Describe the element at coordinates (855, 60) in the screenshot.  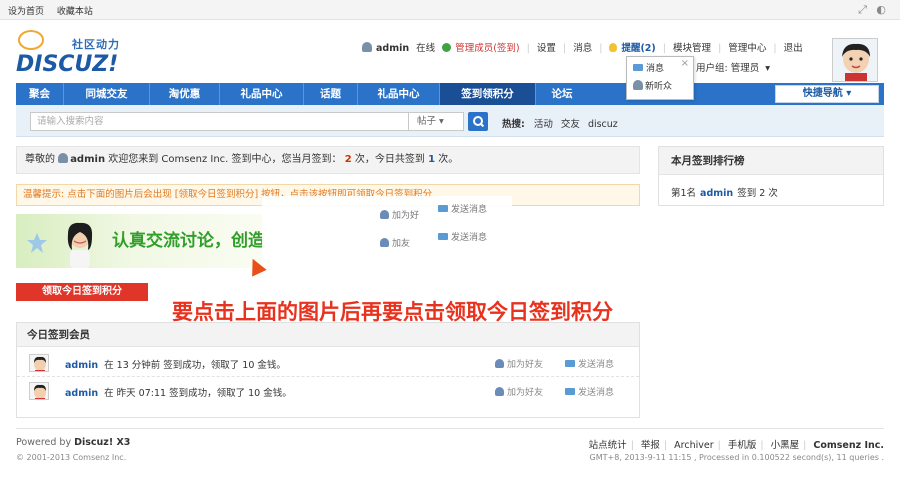
I see `user-avatar` at that location.